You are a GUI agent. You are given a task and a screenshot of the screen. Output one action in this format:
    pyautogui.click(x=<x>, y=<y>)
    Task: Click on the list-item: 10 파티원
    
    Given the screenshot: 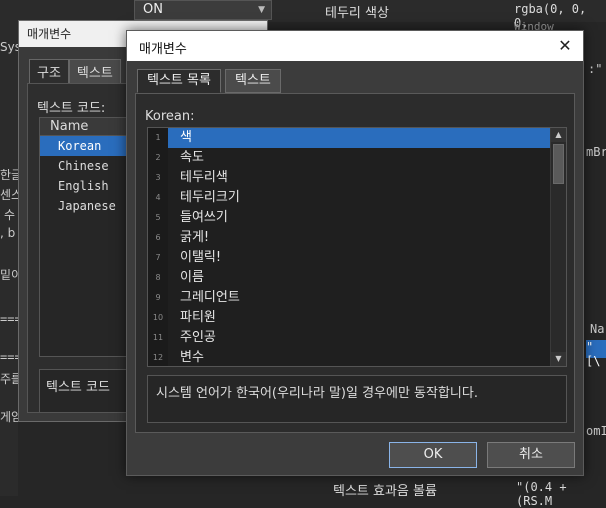 What is the action you would take?
    pyautogui.click(x=349, y=318)
    